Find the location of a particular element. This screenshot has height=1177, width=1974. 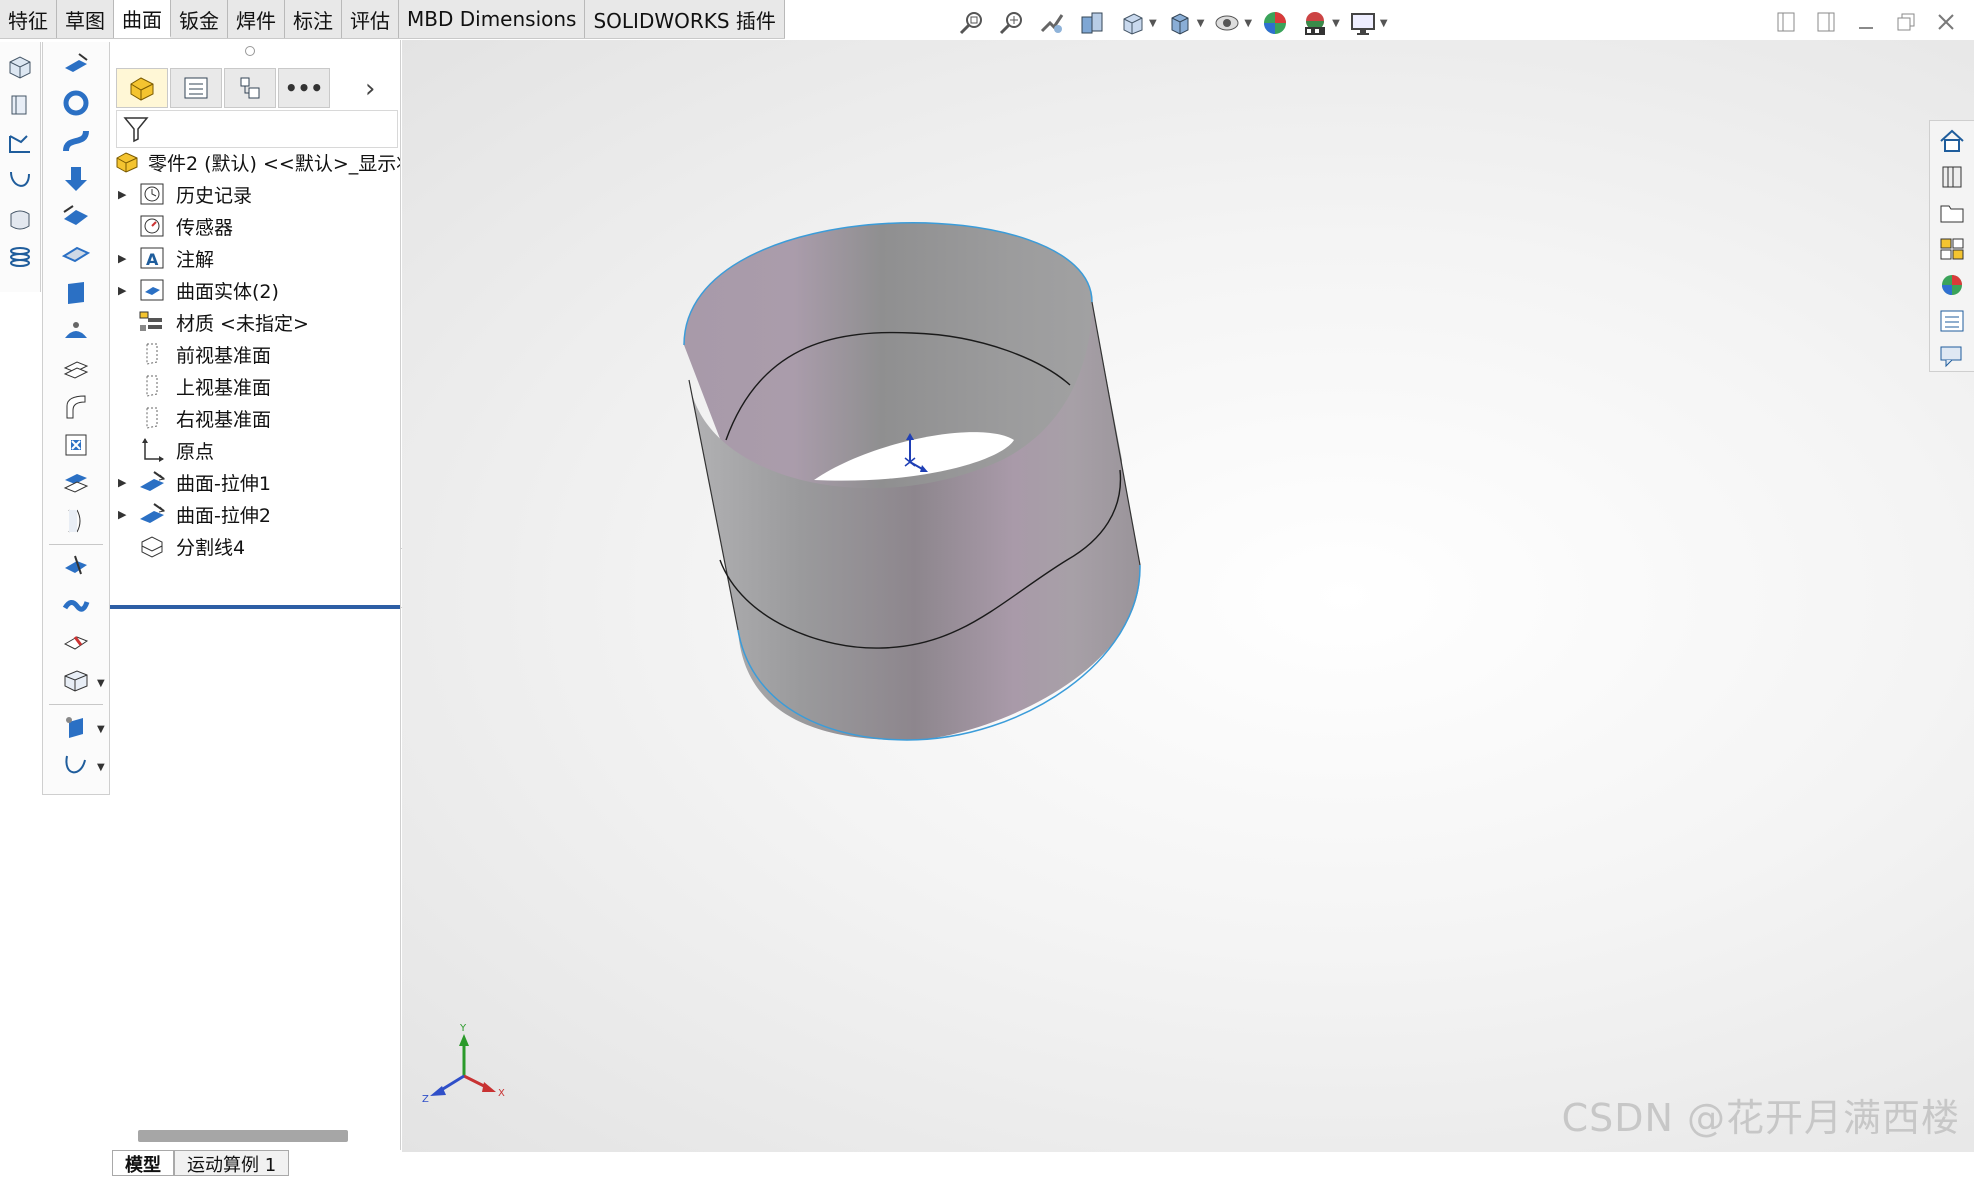

3d-sketch-icon is located at coordinates (20, 67).